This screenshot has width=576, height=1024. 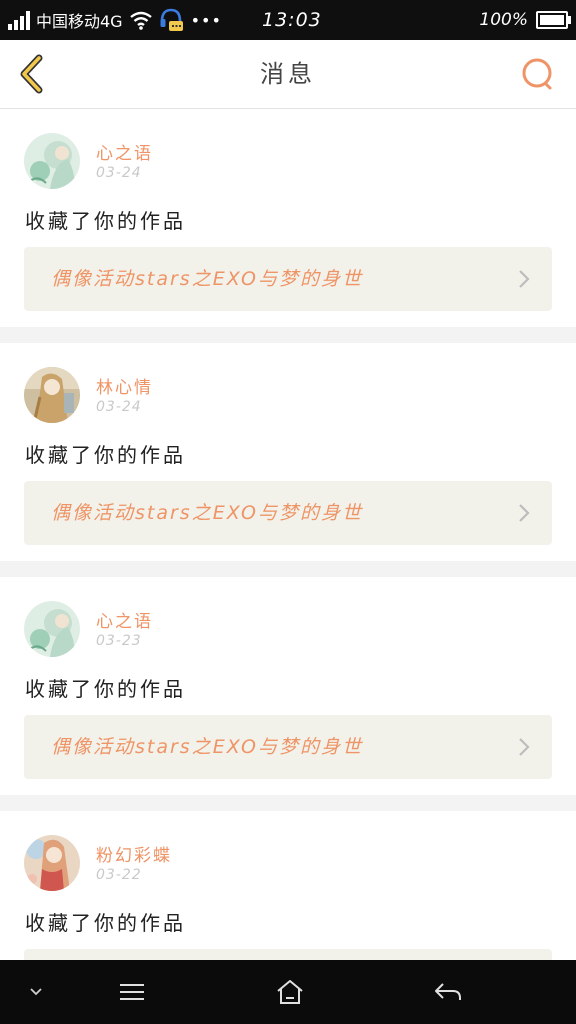 What do you see at coordinates (503, 20) in the screenshot?
I see `battery-percent: 100%` at bounding box center [503, 20].